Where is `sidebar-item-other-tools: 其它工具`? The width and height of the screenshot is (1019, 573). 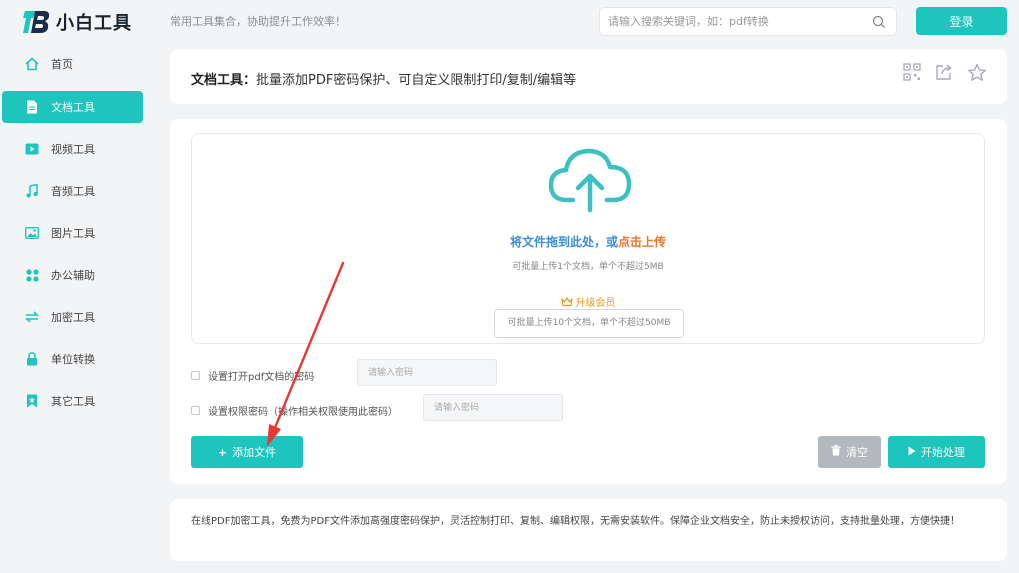 sidebar-item-other-tools: 其它工具 is located at coordinates (72, 401).